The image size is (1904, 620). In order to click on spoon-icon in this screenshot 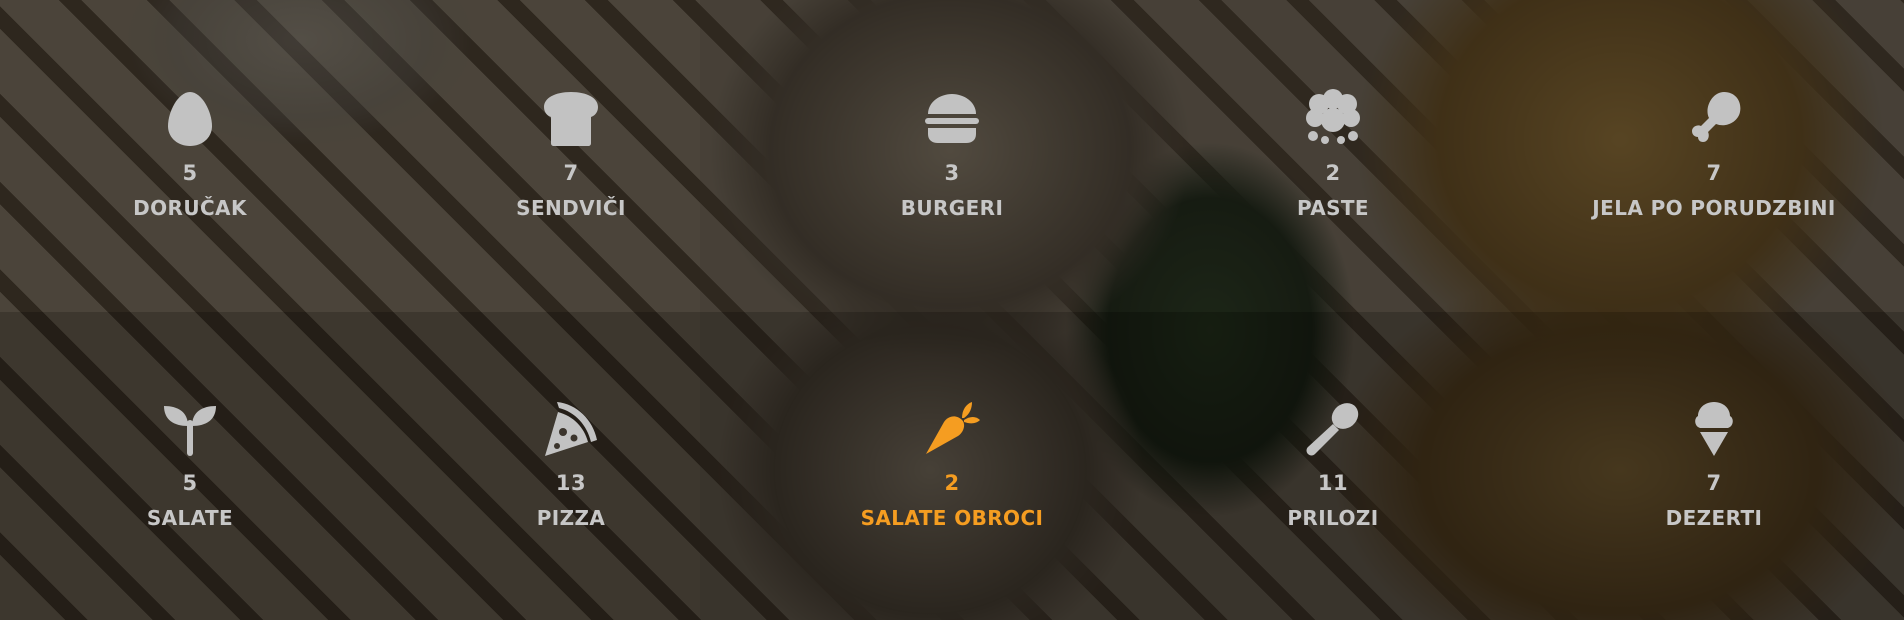, I will do `click(1333, 428)`.